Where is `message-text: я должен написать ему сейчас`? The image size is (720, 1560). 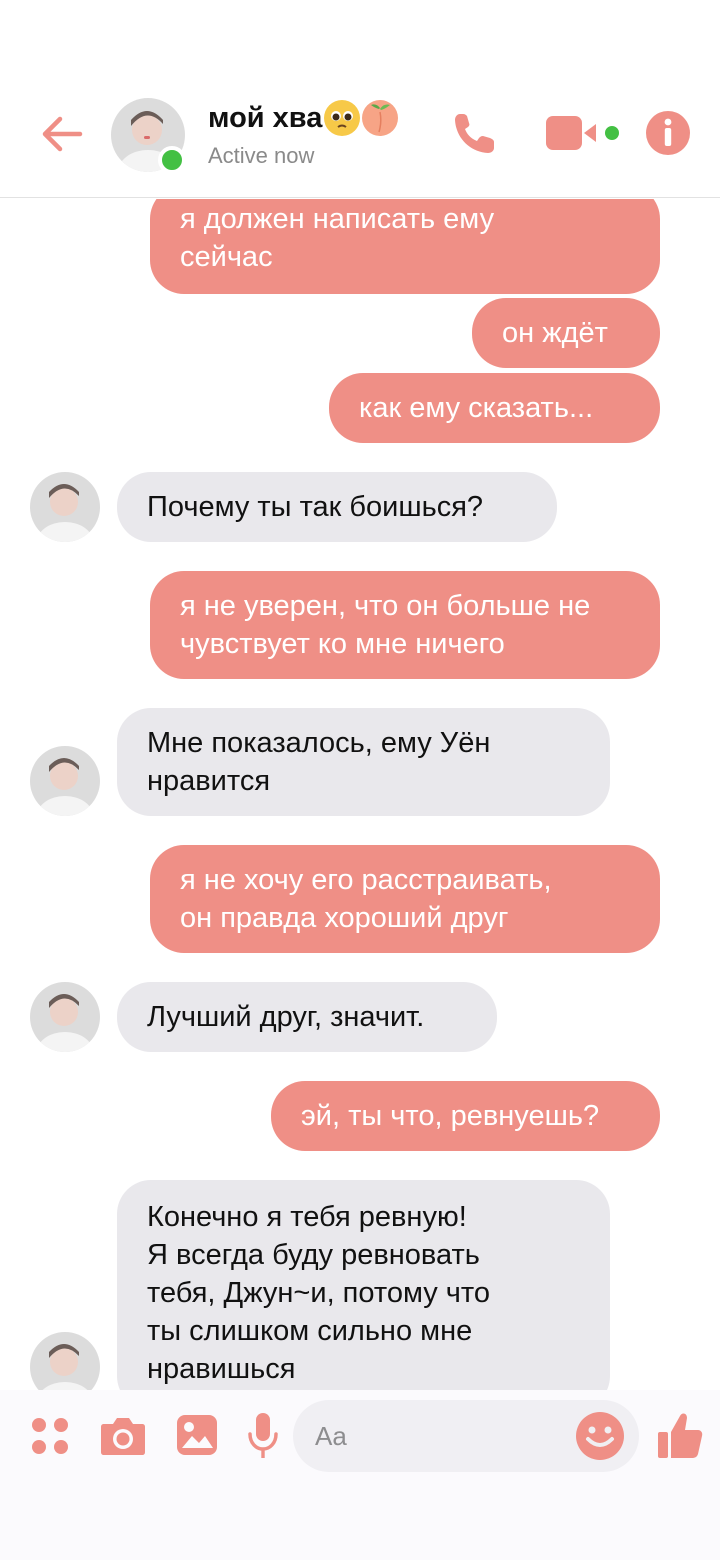 message-text: я должен написать ему сейчас is located at coordinates (337, 238).